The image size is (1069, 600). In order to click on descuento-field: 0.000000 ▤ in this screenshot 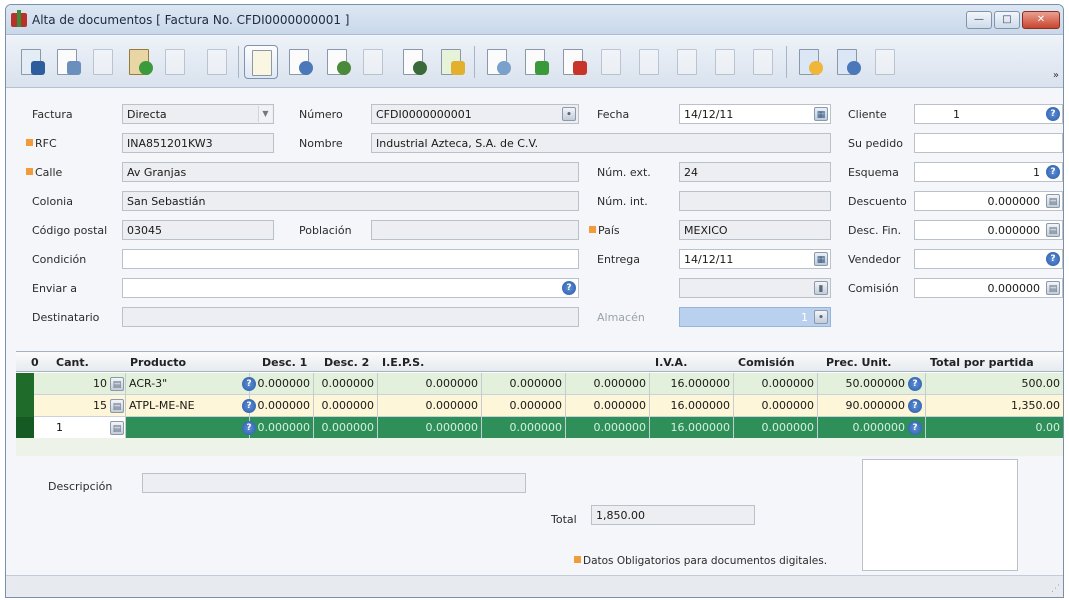, I will do `click(988, 201)`.